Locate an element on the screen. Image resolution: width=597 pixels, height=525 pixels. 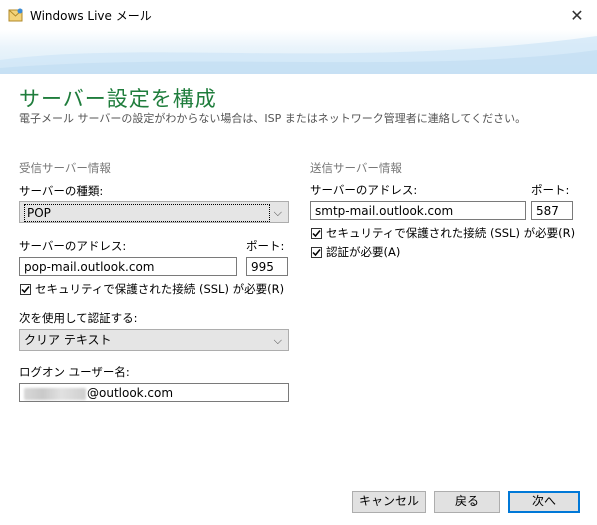
page-title: サーバー設定を構成 is located at coordinates (118, 99).